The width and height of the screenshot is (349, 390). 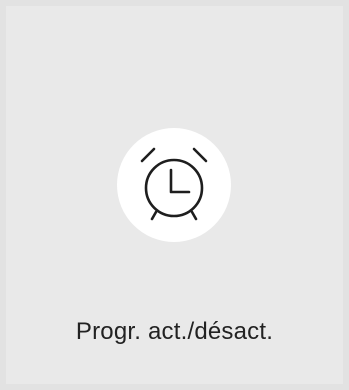 I want to click on alarm-clock-icon, so click(x=174, y=184).